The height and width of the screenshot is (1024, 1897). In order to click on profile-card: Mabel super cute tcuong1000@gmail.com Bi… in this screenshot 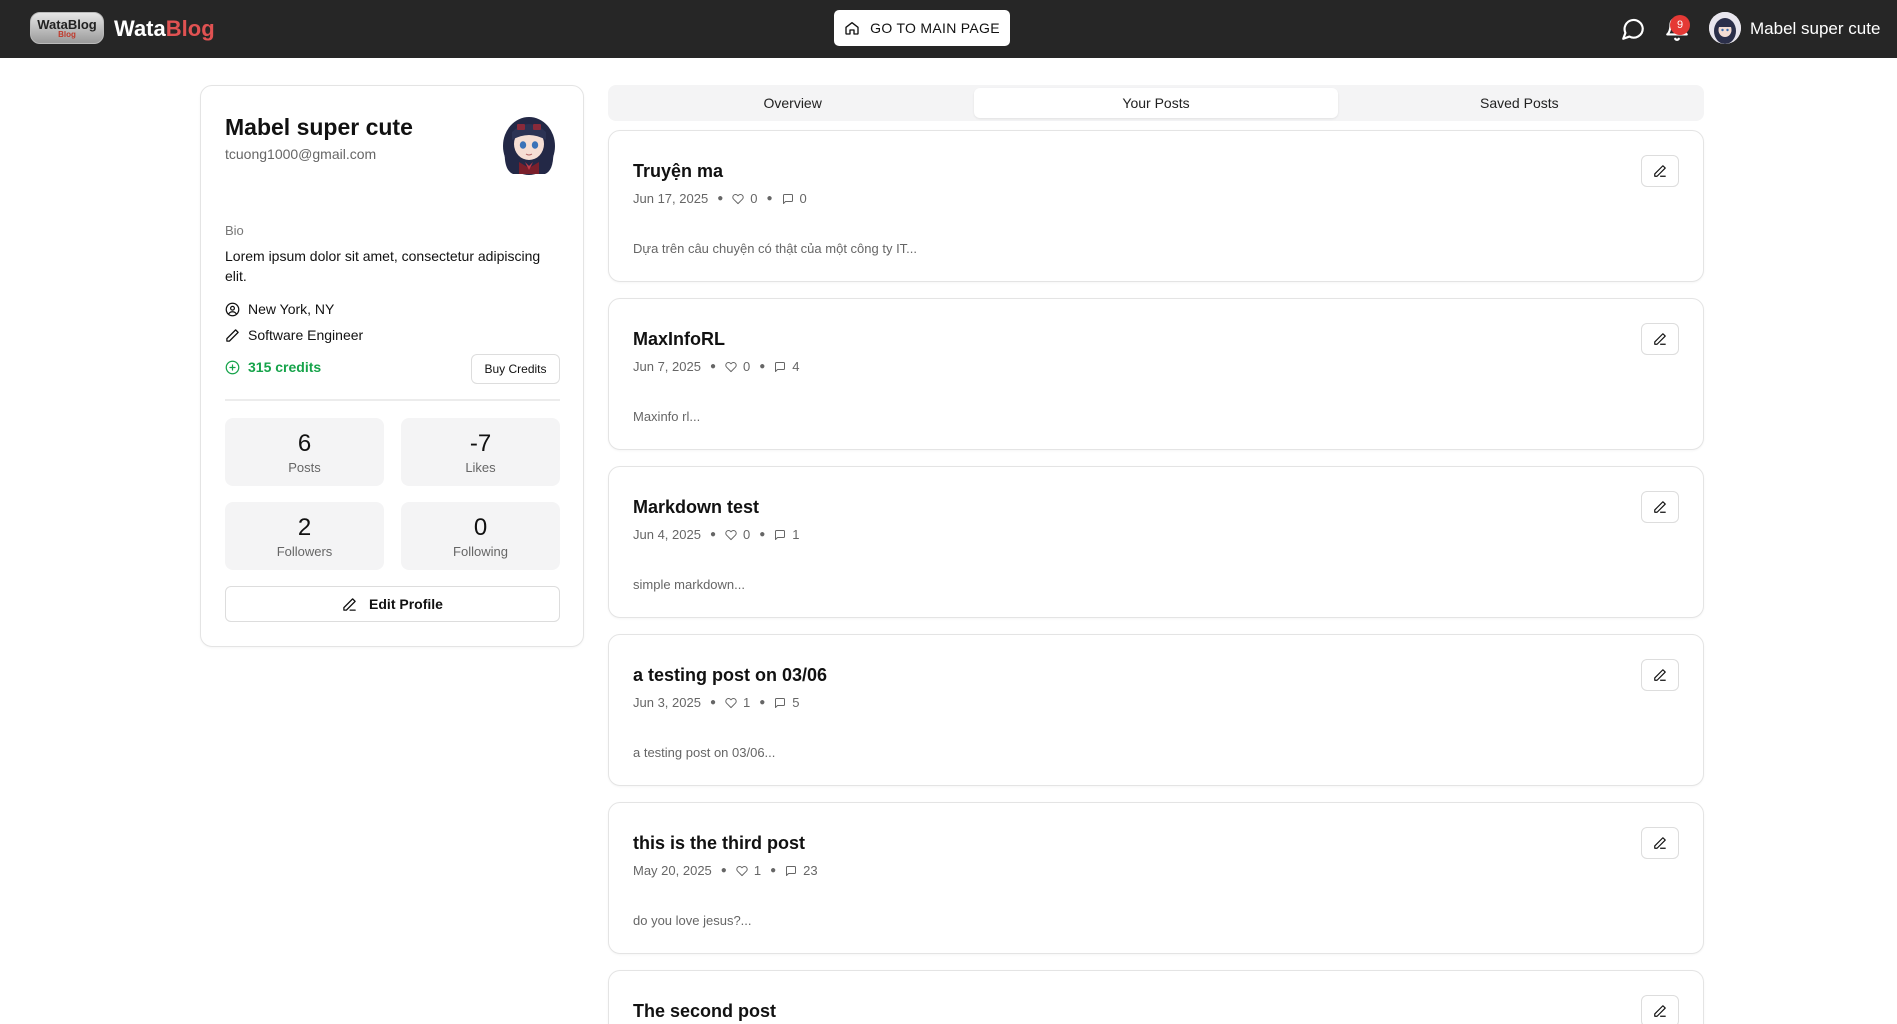, I will do `click(392, 366)`.